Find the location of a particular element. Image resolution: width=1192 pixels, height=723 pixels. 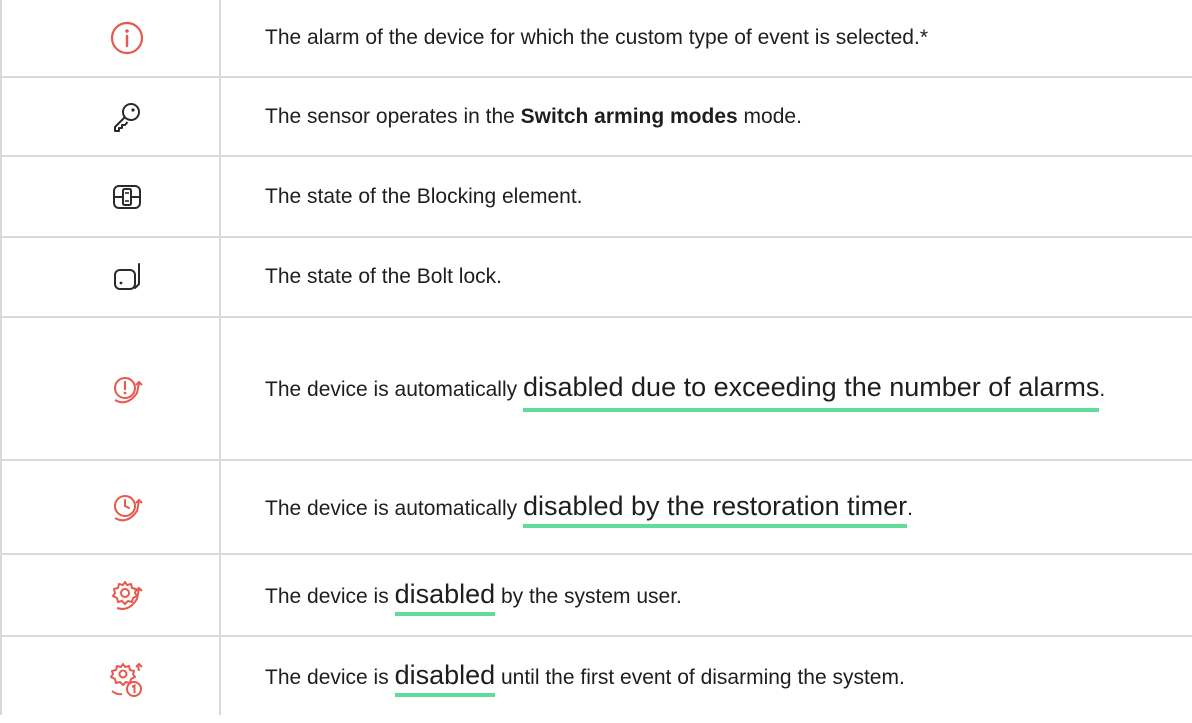

info-circle-icon is located at coordinates (127, 38).